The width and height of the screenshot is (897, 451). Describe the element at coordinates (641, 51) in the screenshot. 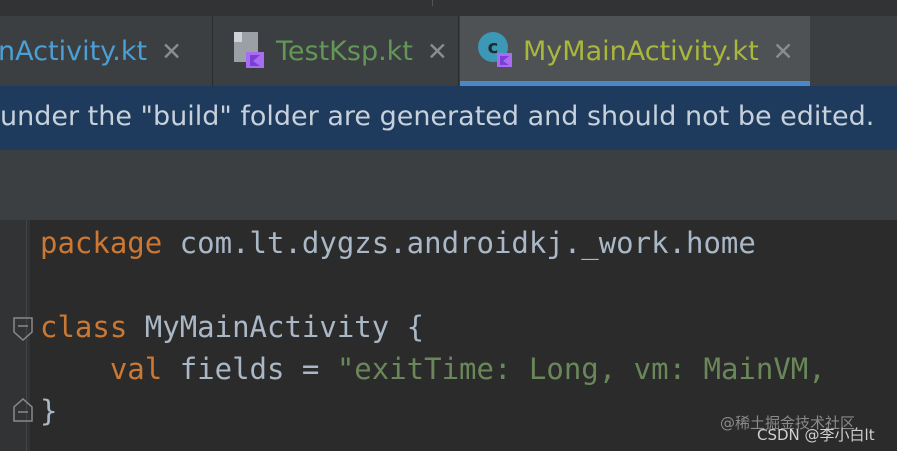

I see `tab-label: MyMainActivity.kt` at that location.